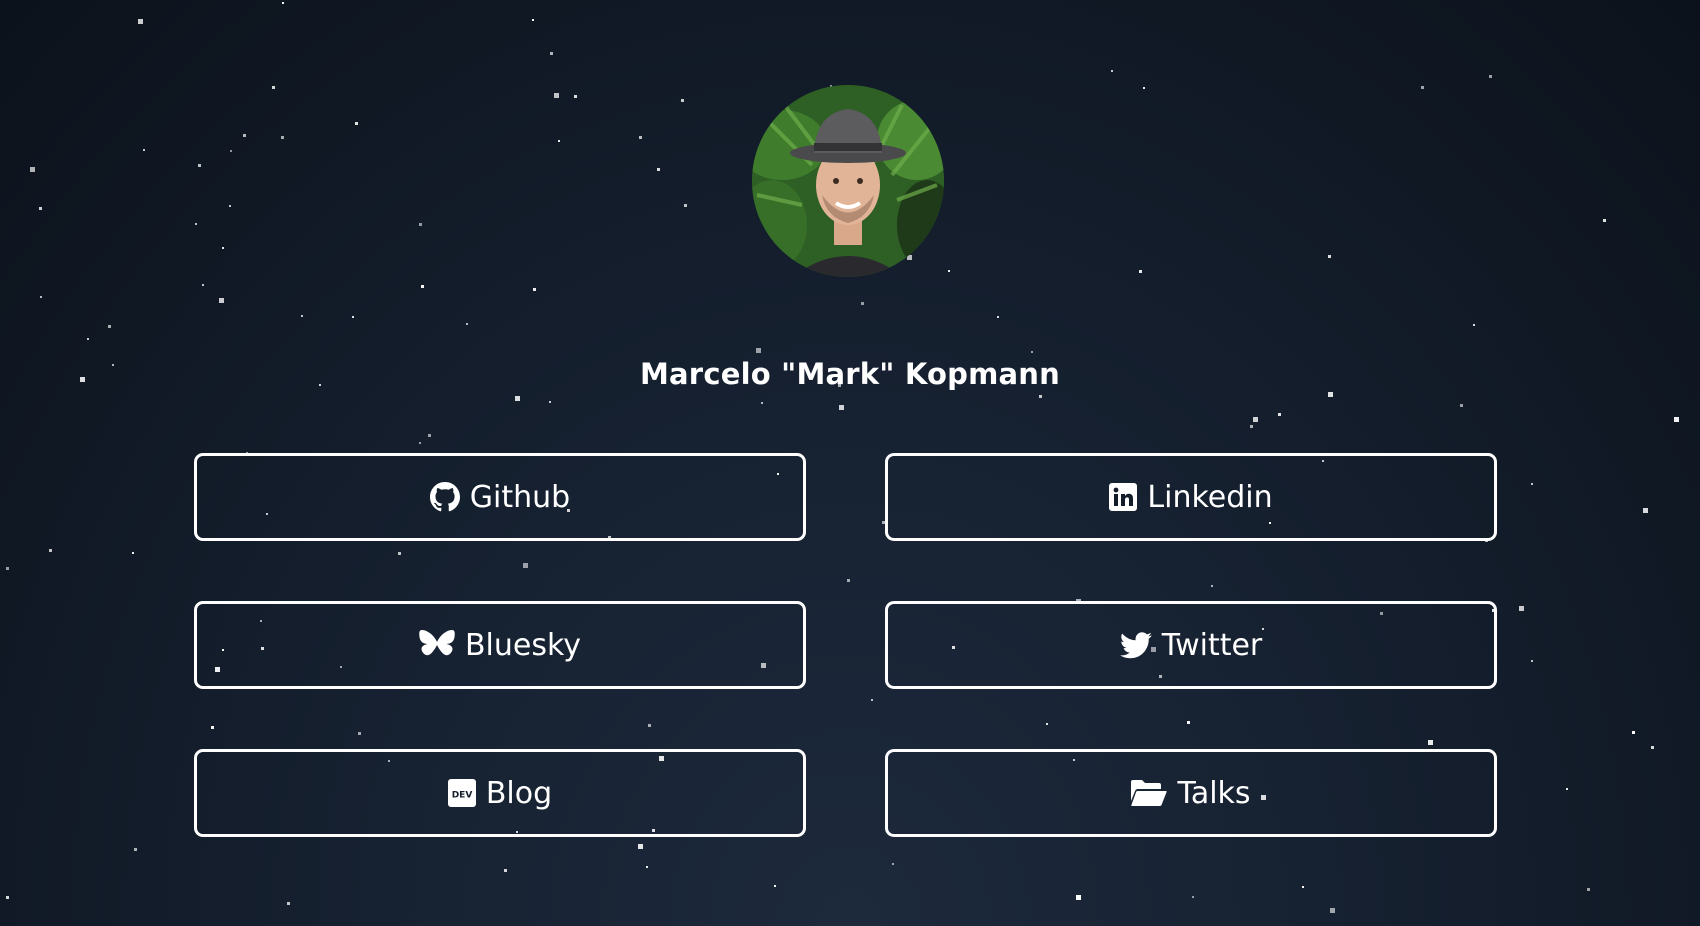 Image resolution: width=1700 pixels, height=926 pixels. I want to click on profile-name: Marcelo "Mark" Kopmann, so click(849, 374).